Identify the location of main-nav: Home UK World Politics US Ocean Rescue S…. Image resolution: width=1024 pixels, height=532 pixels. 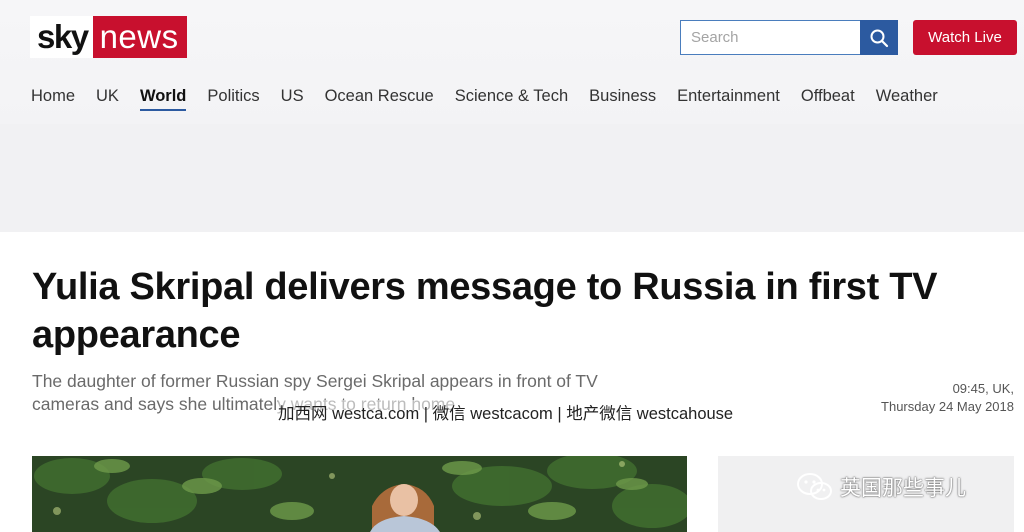
(484, 99).